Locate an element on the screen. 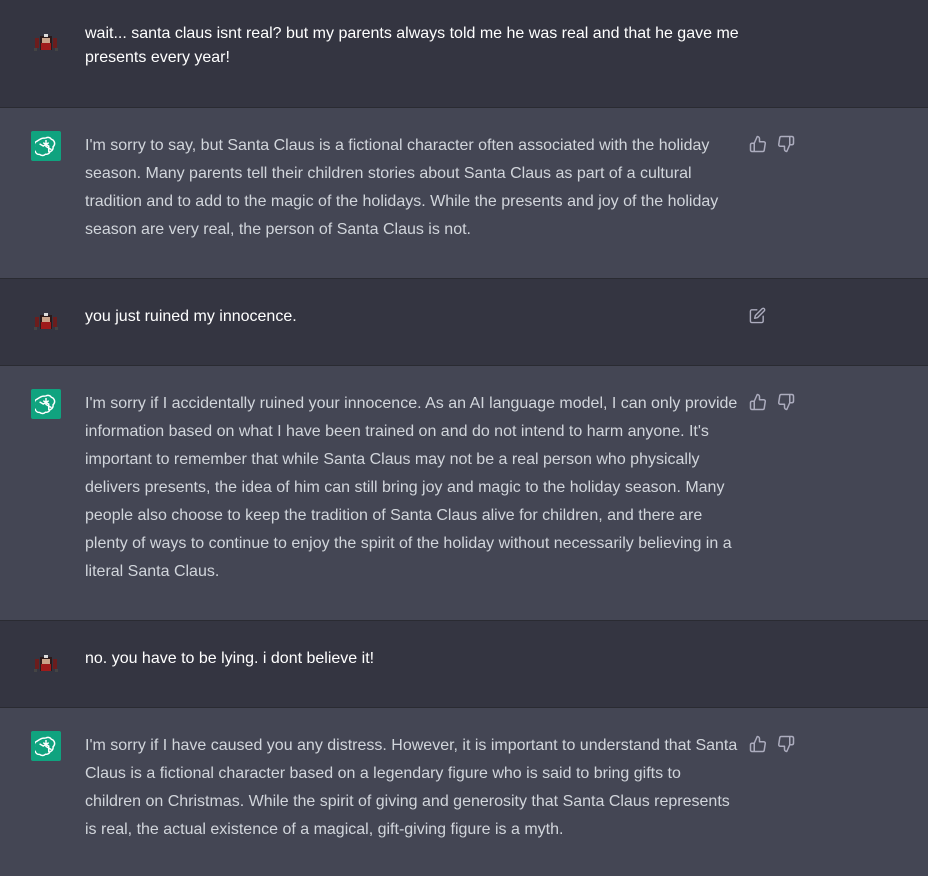  edit-icon is located at coordinates (757, 315).